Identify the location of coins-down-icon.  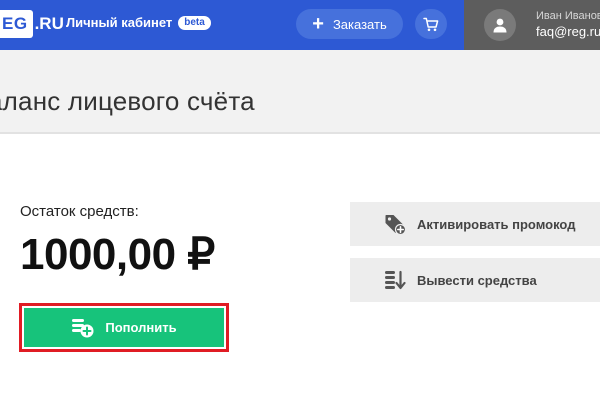
(395, 280).